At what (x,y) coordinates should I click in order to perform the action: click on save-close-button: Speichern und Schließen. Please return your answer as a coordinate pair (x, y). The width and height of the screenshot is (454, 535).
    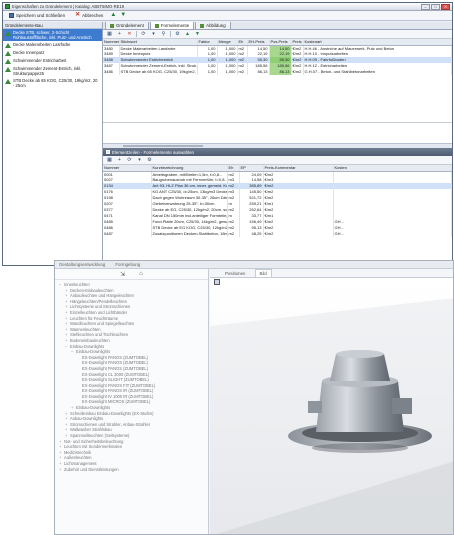
    Looking at the image, I should click on (37, 15).